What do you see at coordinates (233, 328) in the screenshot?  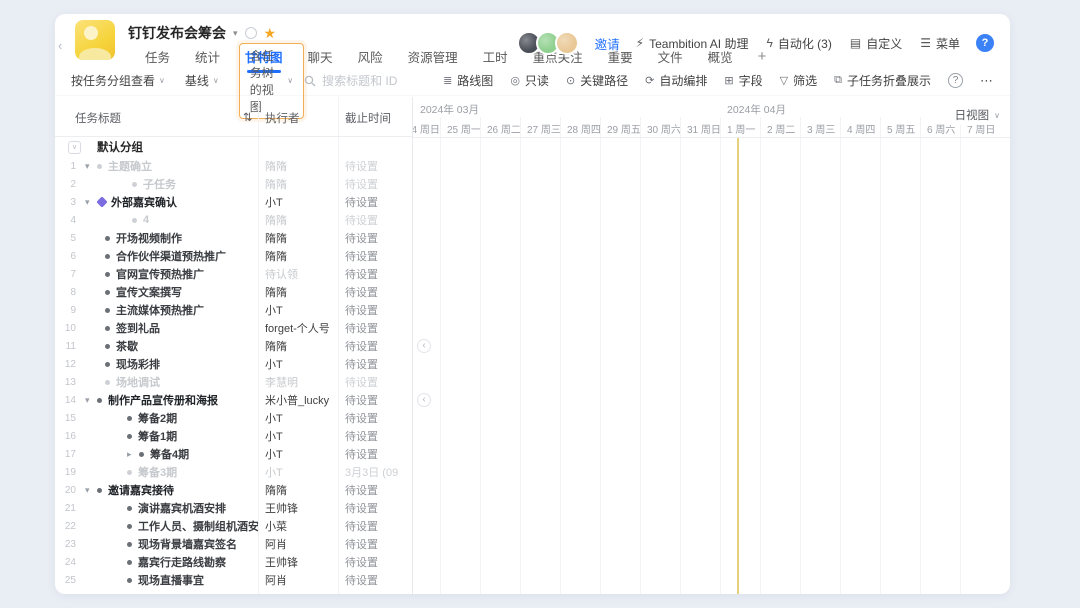 I see `task-row: 10 签到礼品 forget-个人号 待设置` at bounding box center [233, 328].